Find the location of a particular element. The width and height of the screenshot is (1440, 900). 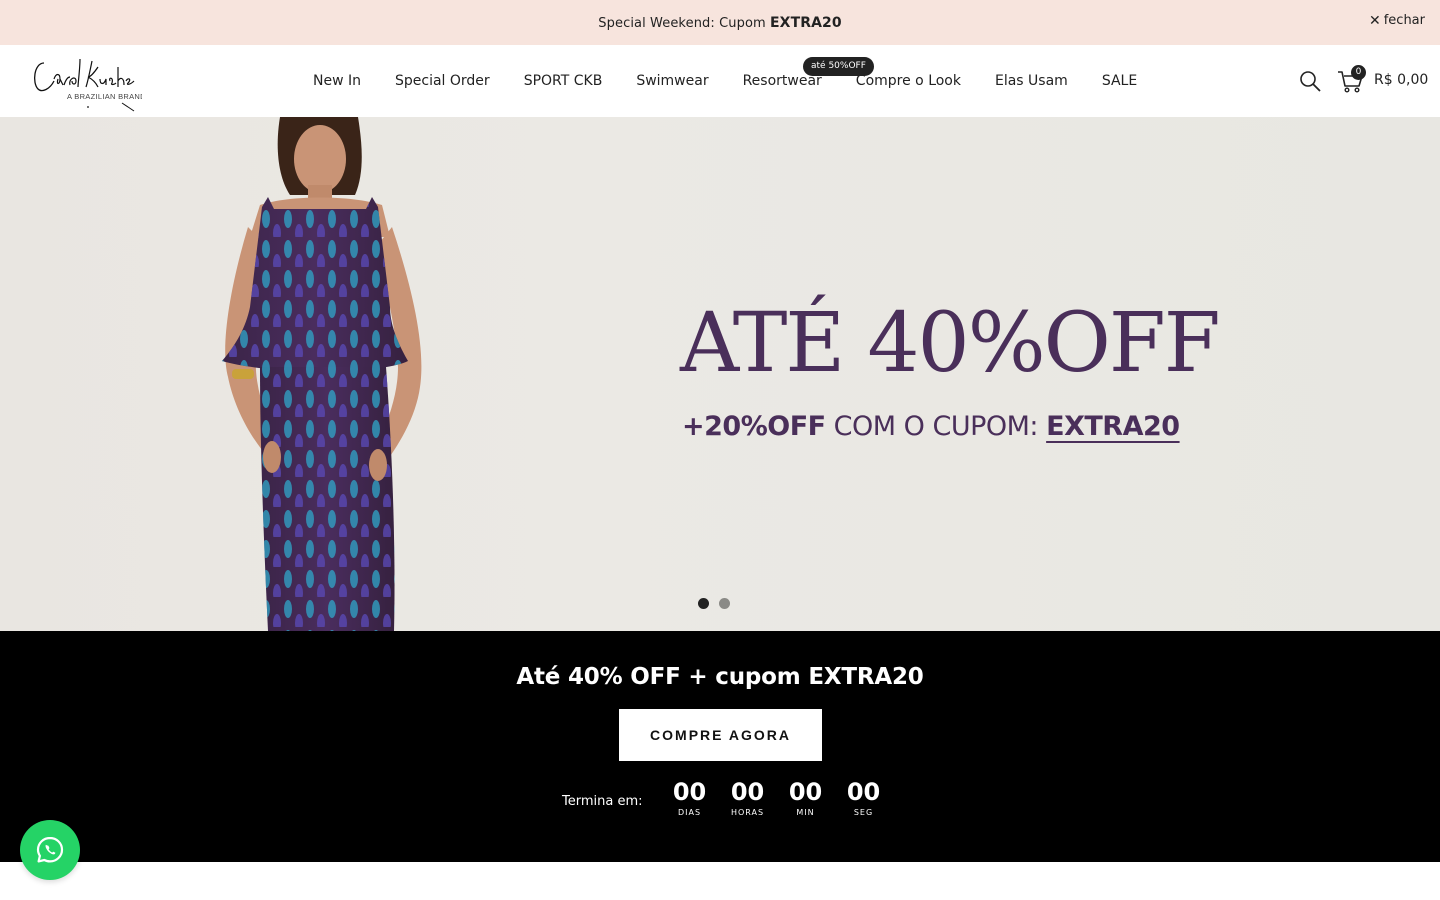

hero-subheadline: +20%OFF COM O CUPOM: EXTRA20 is located at coordinates (931, 426).